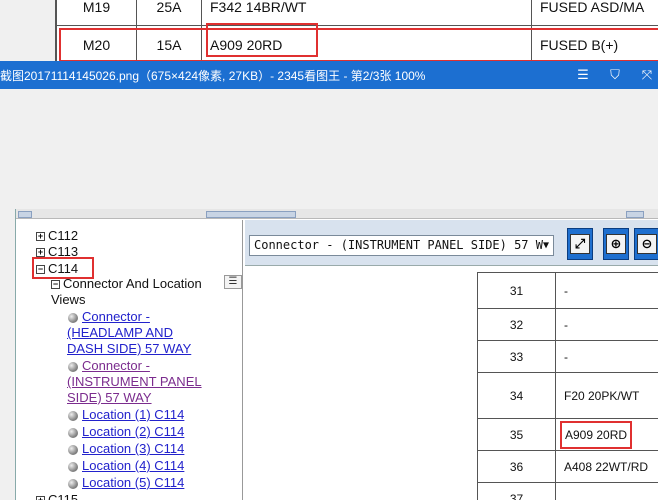 This screenshot has height=500, width=658. I want to click on table-row: 34 F20 20PK/WT, so click(567, 395).